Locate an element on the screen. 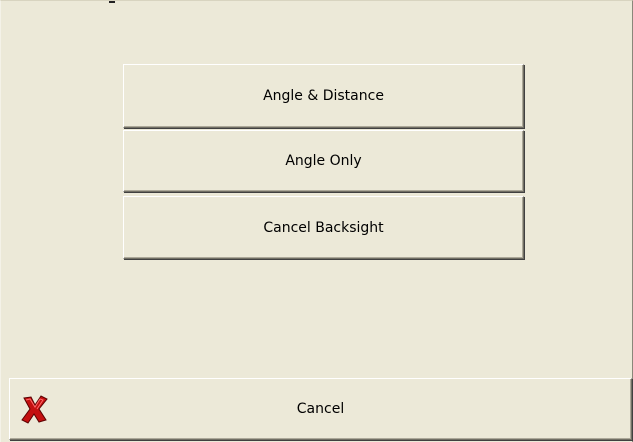  cancel-button: Cancel is located at coordinates (320, 409).